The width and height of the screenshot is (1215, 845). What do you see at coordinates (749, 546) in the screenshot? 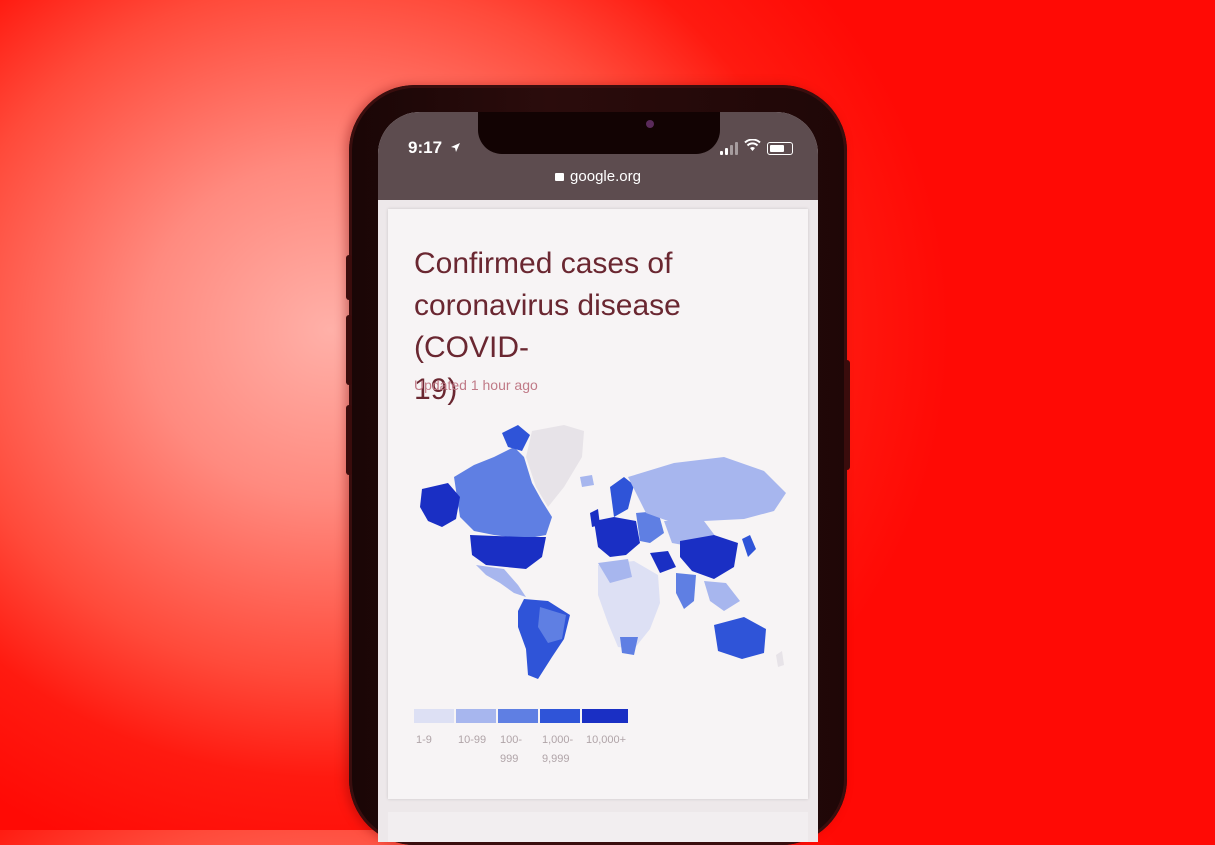
I see `map-region-korea-japan` at bounding box center [749, 546].